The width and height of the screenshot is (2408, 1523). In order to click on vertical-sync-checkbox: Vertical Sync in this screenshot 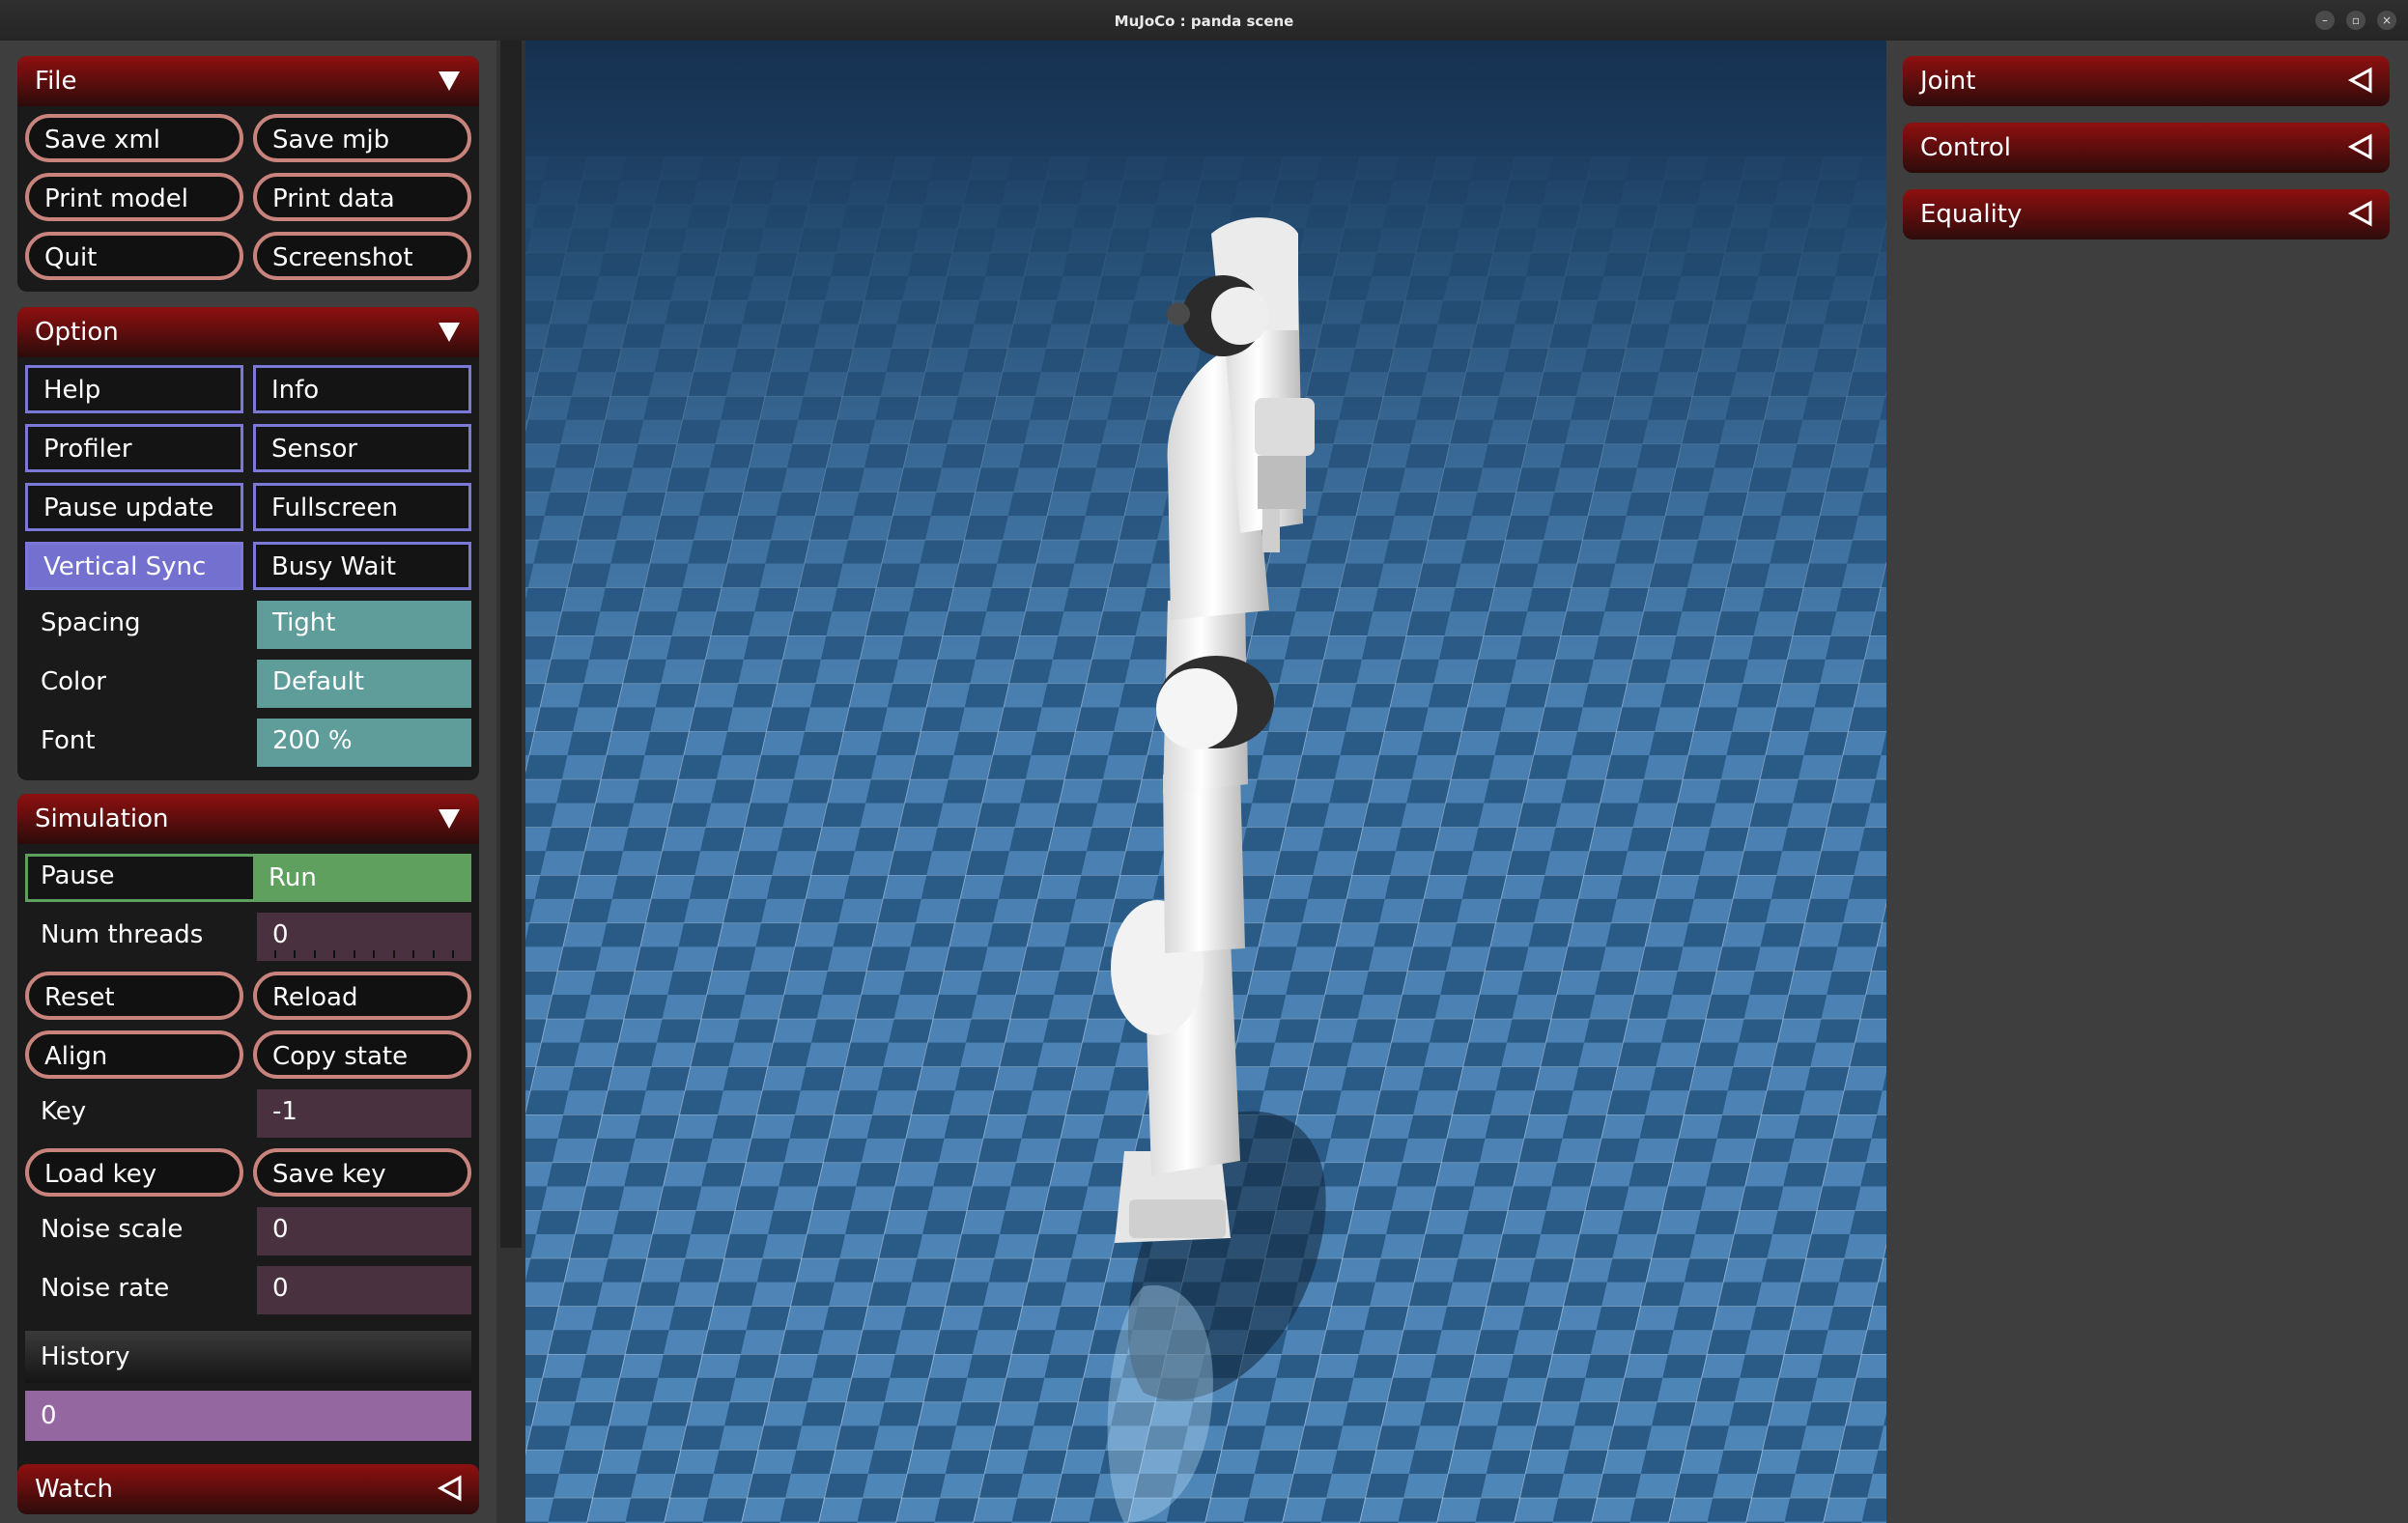, I will do `click(134, 566)`.